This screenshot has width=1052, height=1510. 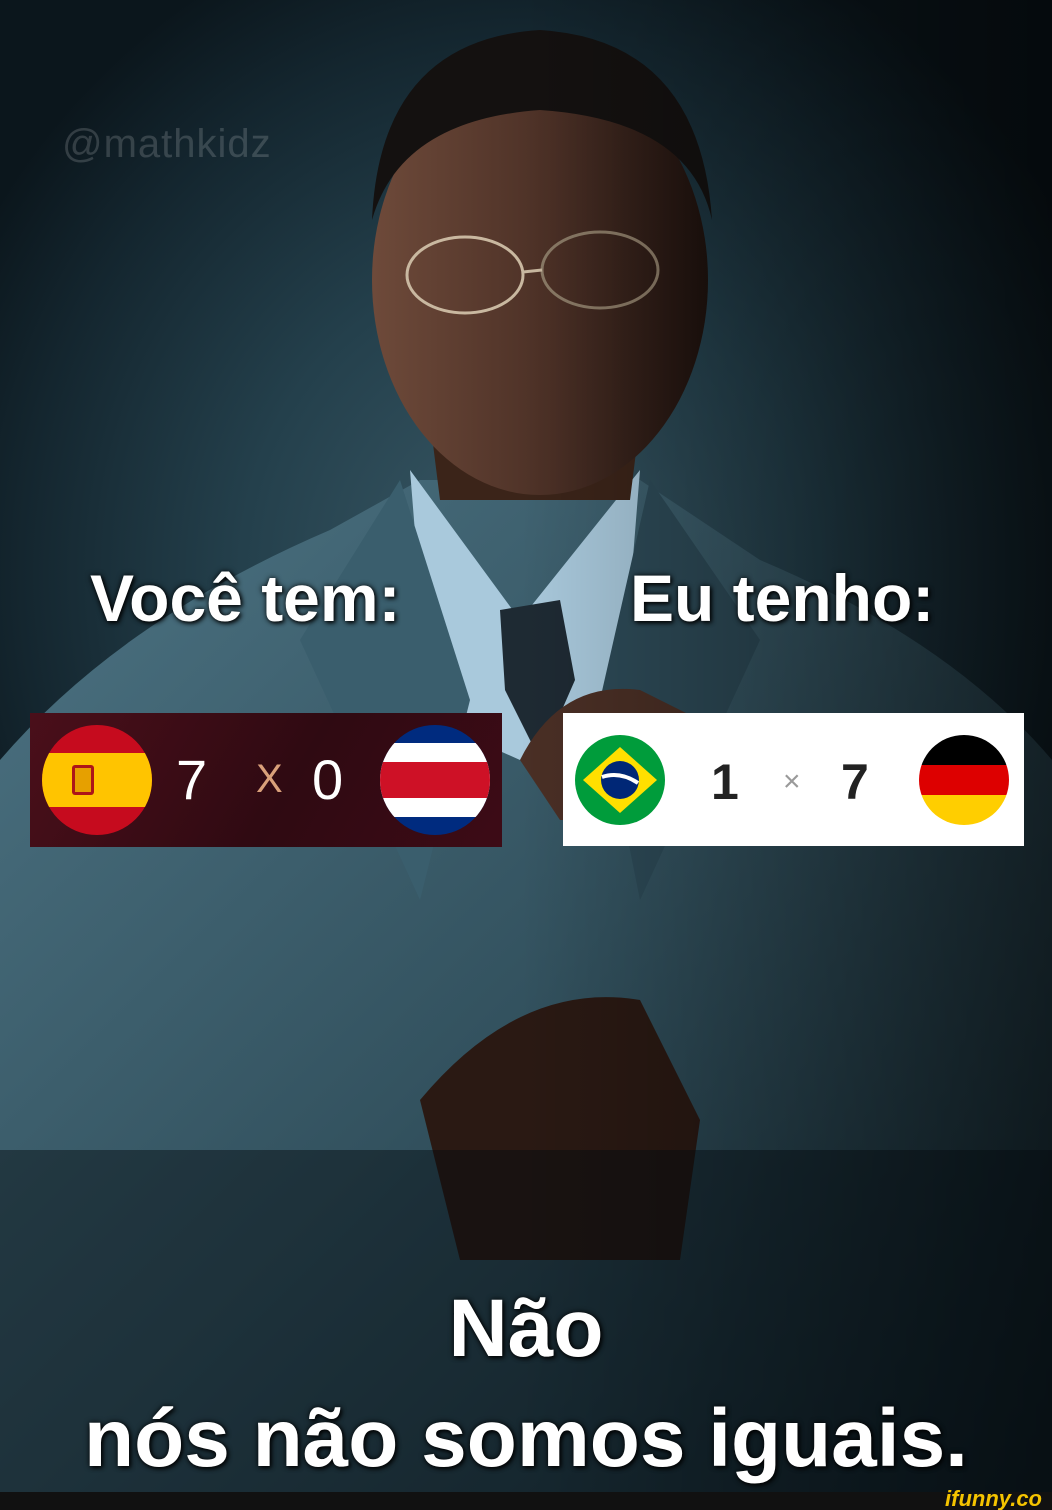 What do you see at coordinates (245, 598) in the screenshot?
I see `caption-you-have: Você tem:` at bounding box center [245, 598].